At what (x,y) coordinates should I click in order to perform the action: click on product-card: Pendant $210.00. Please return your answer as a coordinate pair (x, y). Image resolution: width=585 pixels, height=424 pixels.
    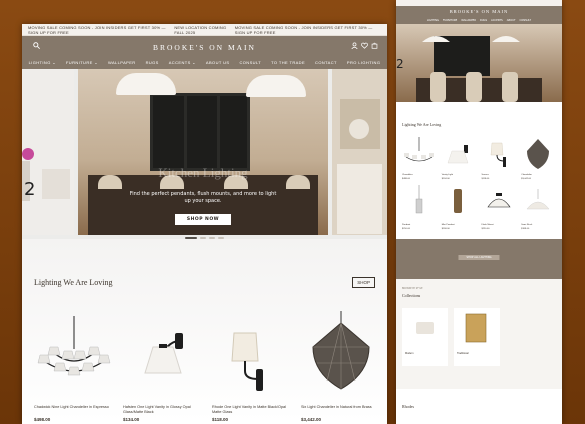
    Looking at the image, I should click on (419, 208).